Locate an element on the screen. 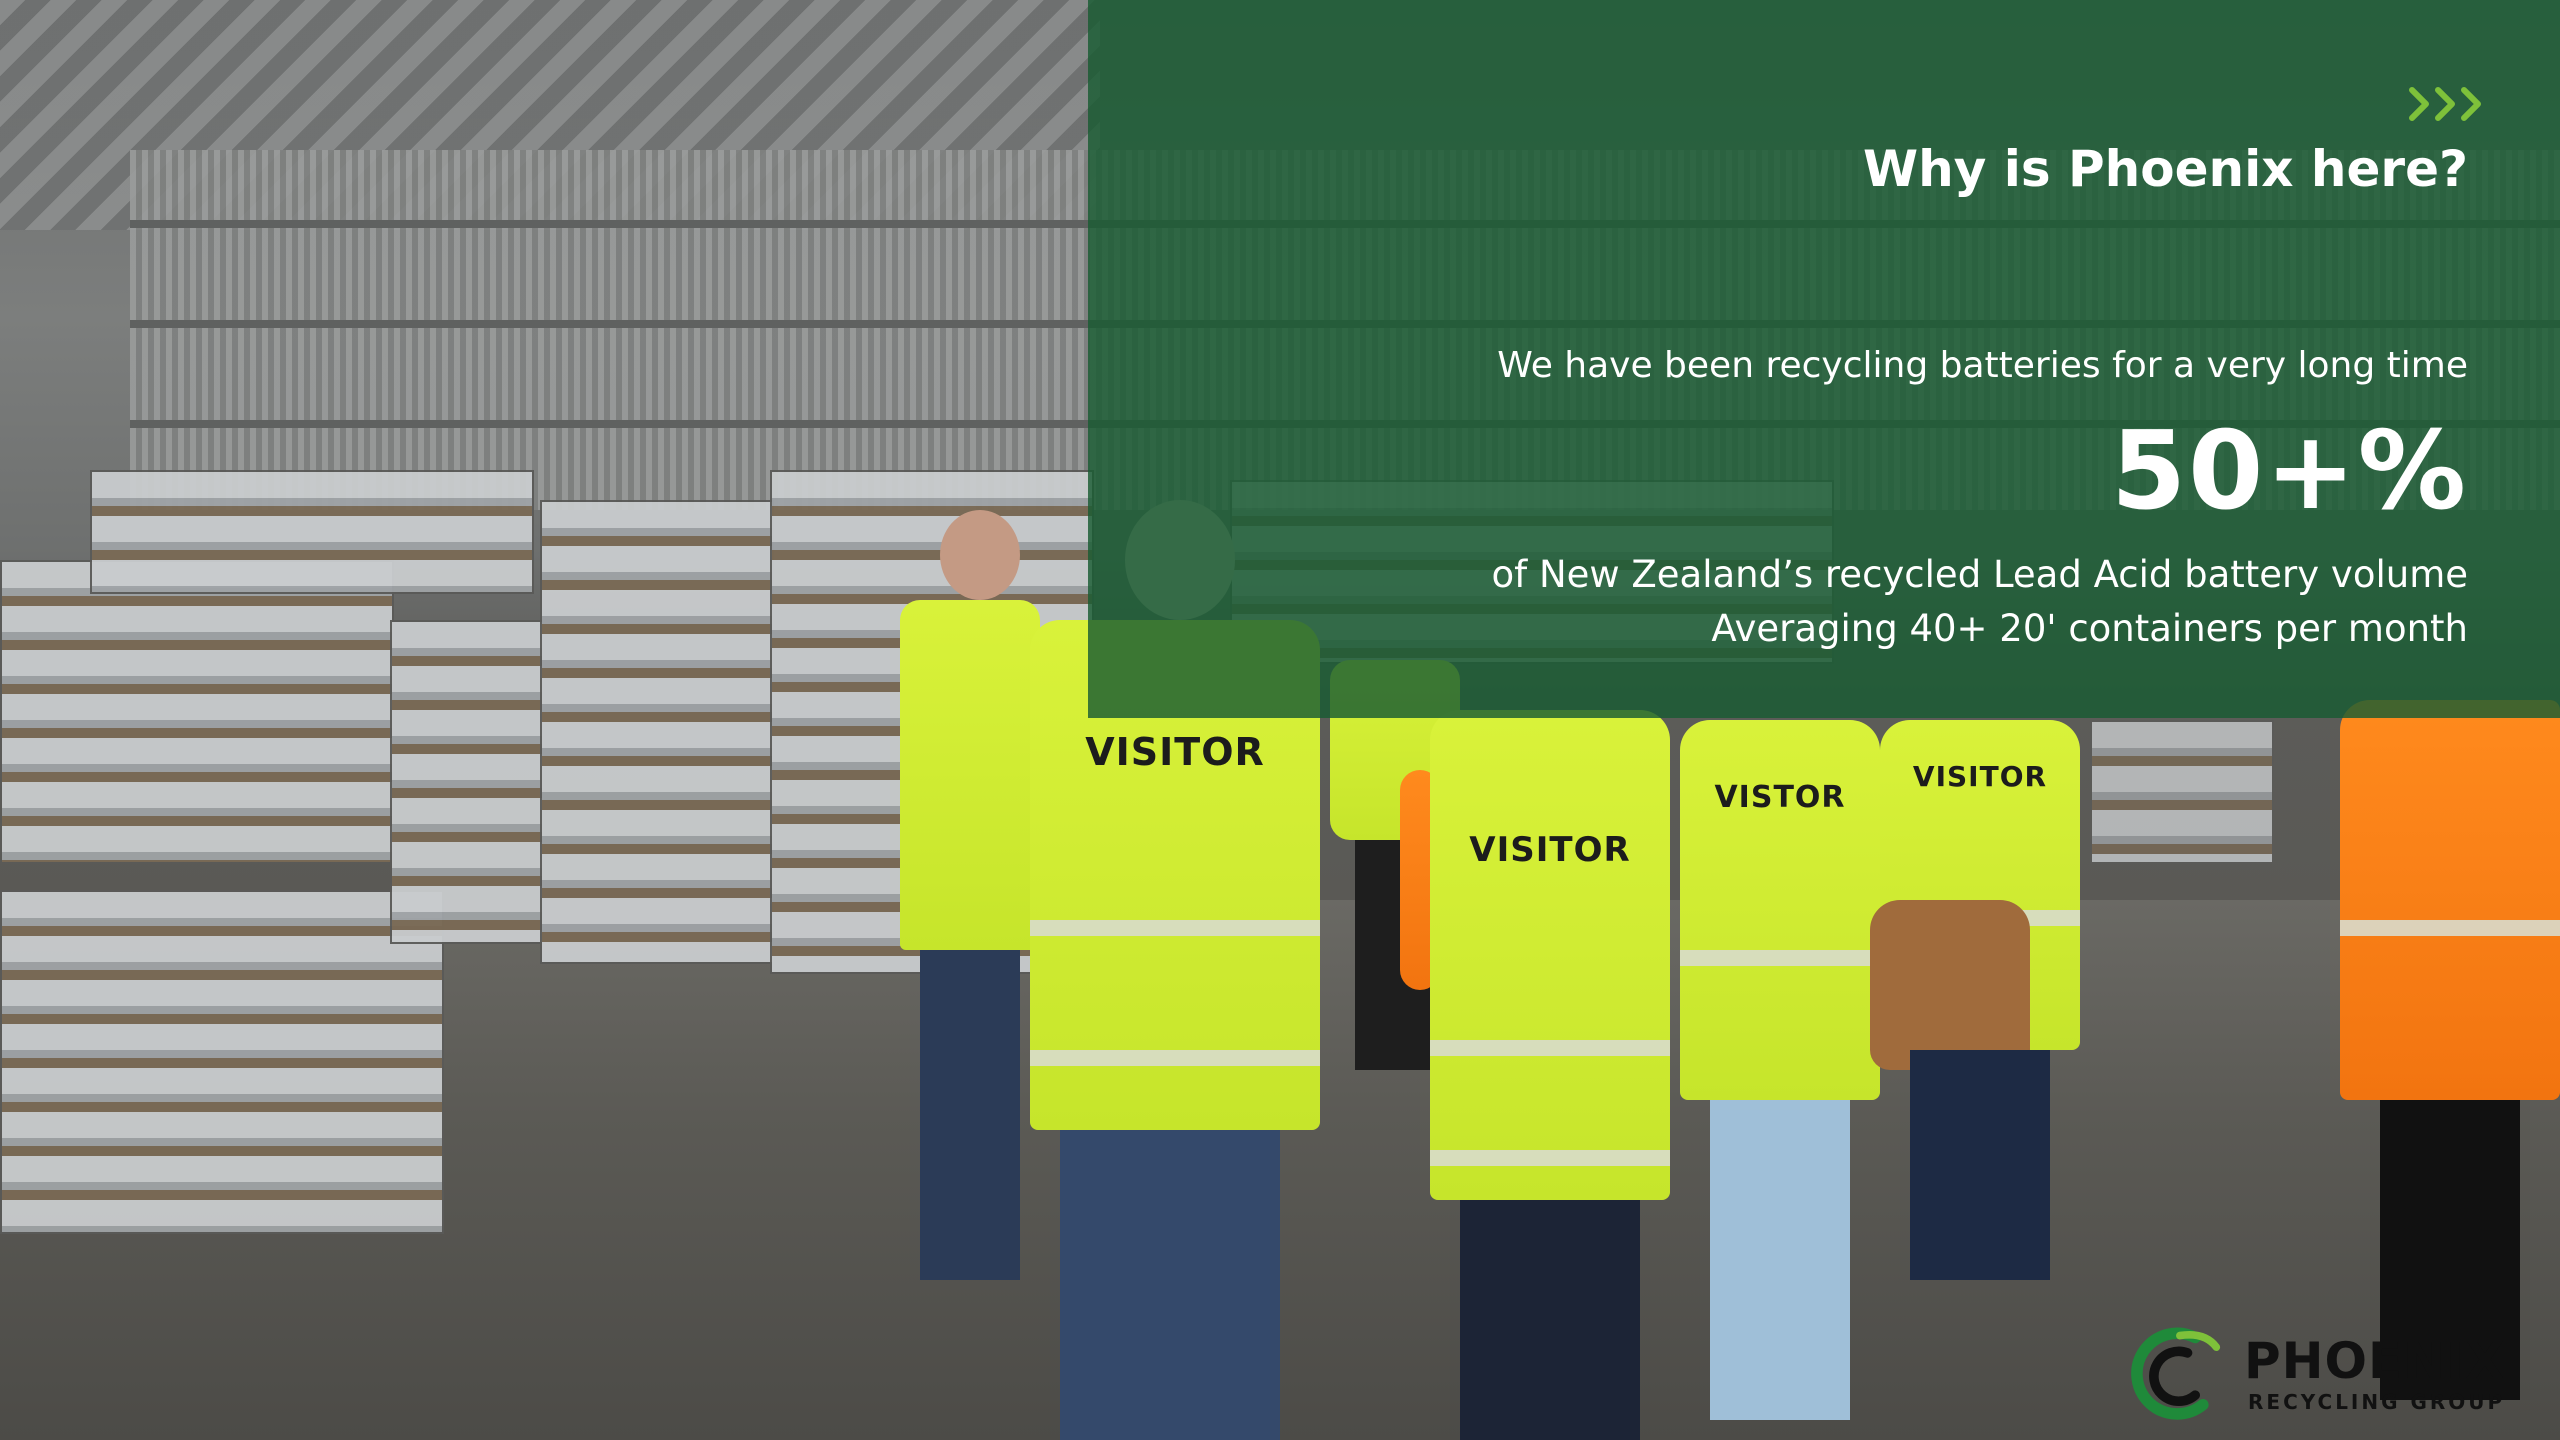 Image resolution: width=2560 pixels, height=1440 pixels. phoenix-swoosh-icon is located at coordinates (2176, 1373).